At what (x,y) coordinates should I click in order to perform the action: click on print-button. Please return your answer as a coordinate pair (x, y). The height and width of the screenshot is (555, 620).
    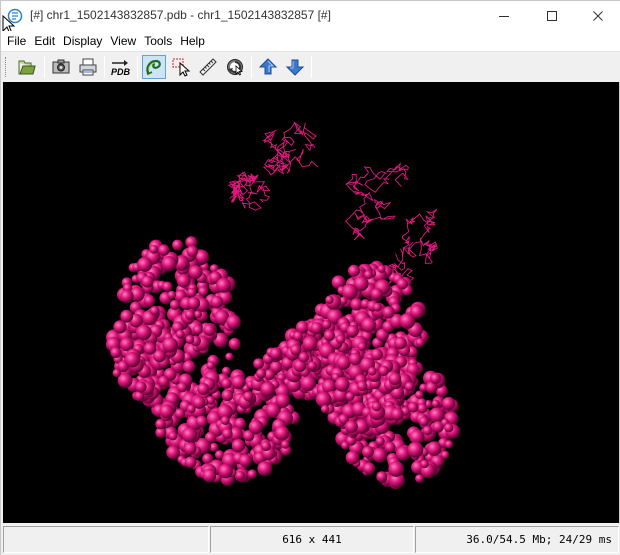
    Looking at the image, I should click on (88, 67).